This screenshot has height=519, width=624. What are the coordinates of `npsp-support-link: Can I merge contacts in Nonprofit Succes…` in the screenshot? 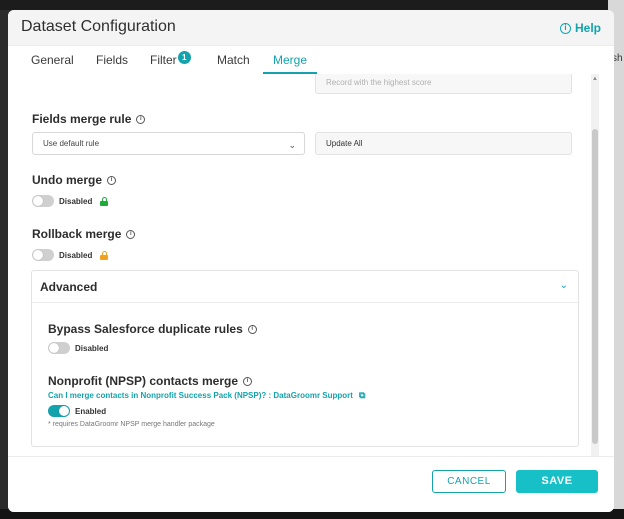 It's located at (206, 395).